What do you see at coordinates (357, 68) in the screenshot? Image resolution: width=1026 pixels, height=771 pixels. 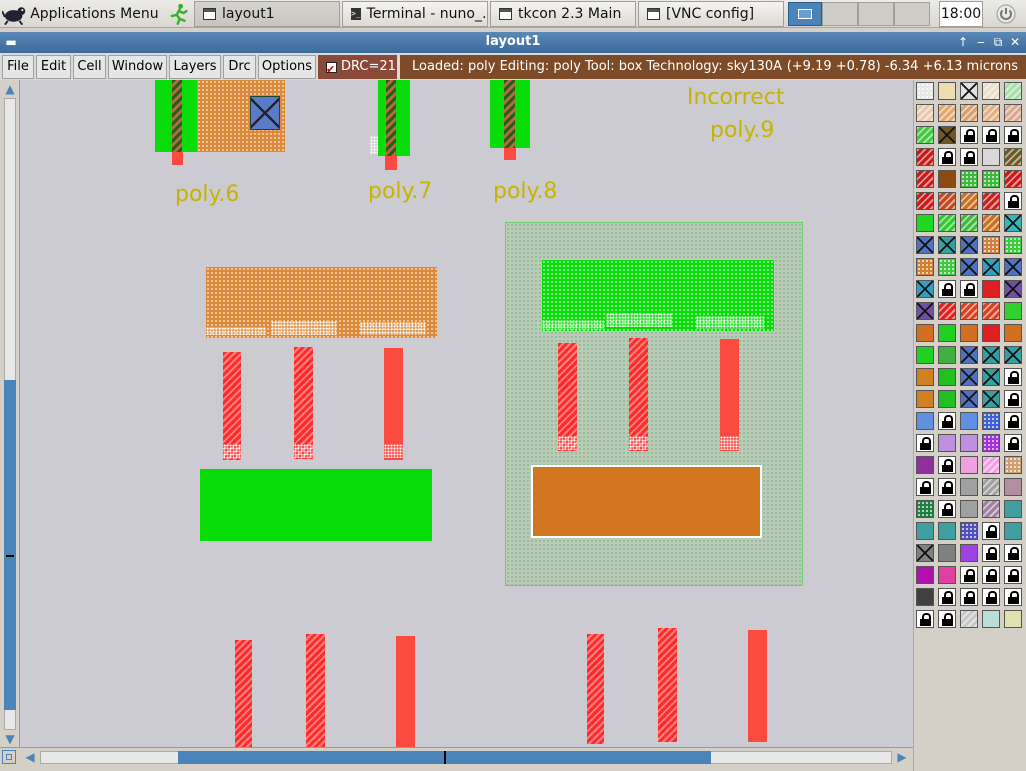 I see `drc-toggle: DRC=21` at bounding box center [357, 68].